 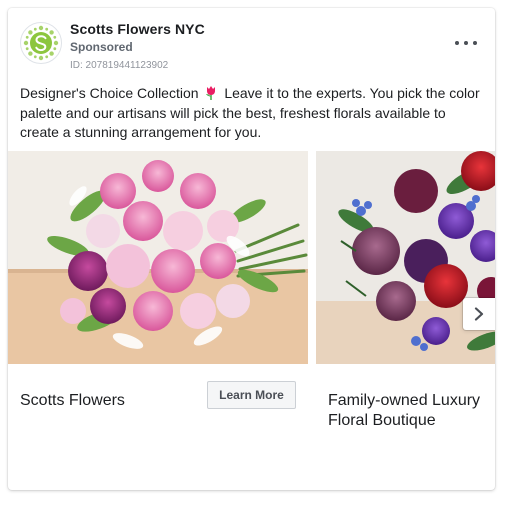 I want to click on red-purple-bouquet-image, so click(x=405, y=257).